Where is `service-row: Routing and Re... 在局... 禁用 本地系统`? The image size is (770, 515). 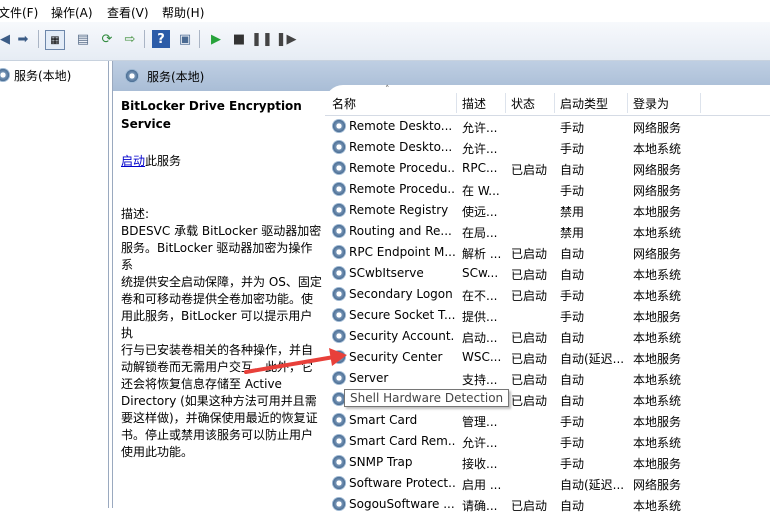 service-row: Routing and Re... 在局... 禁用 本地系统 is located at coordinates (547, 231).